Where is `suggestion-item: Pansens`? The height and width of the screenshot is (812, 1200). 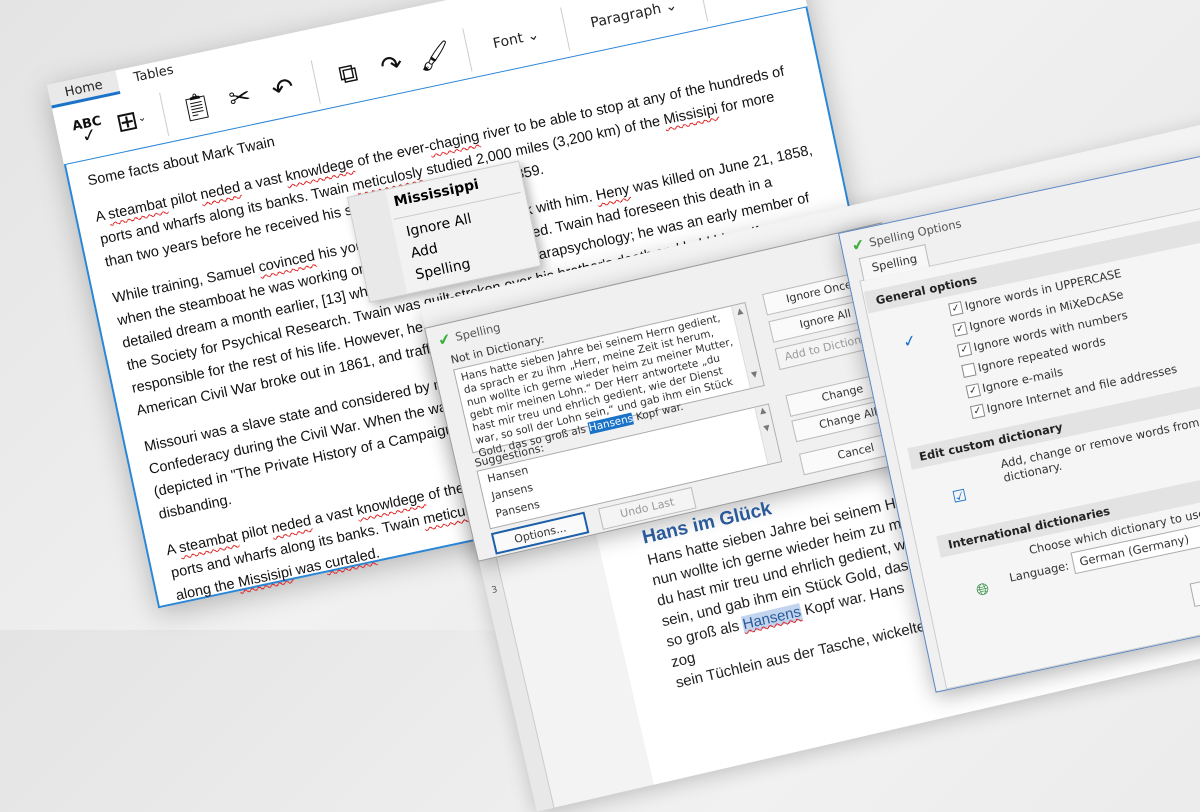
suggestion-item: Pansens is located at coordinates (517, 509).